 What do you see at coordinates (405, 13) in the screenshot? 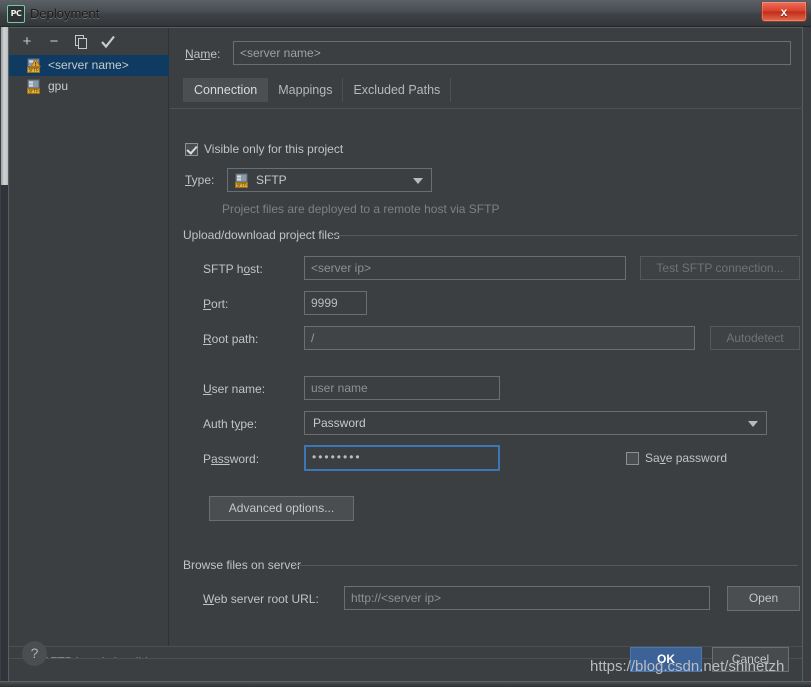
I see `title-bar: PC Deployment x` at bounding box center [405, 13].